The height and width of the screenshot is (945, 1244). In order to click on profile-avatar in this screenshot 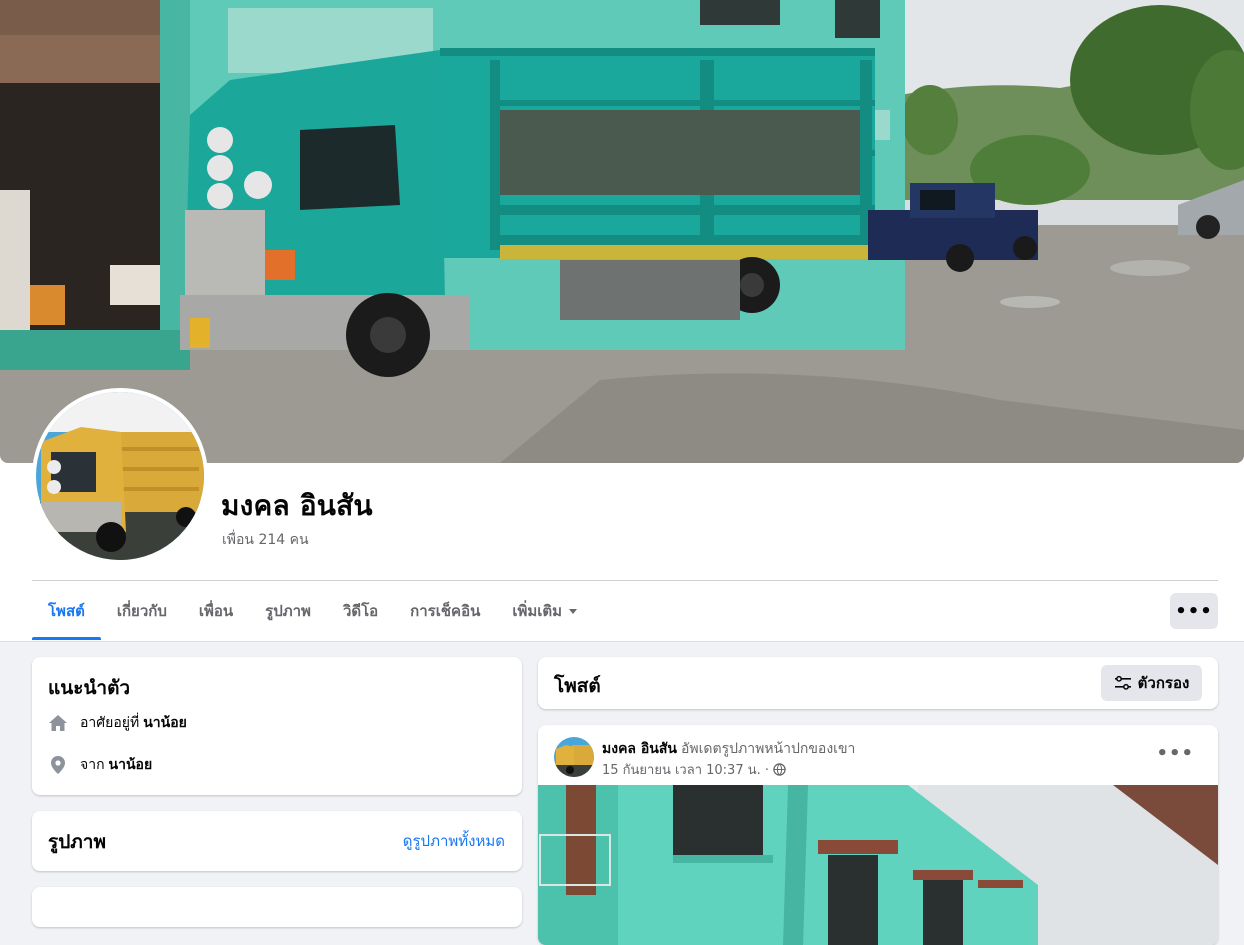, I will do `click(120, 476)`.